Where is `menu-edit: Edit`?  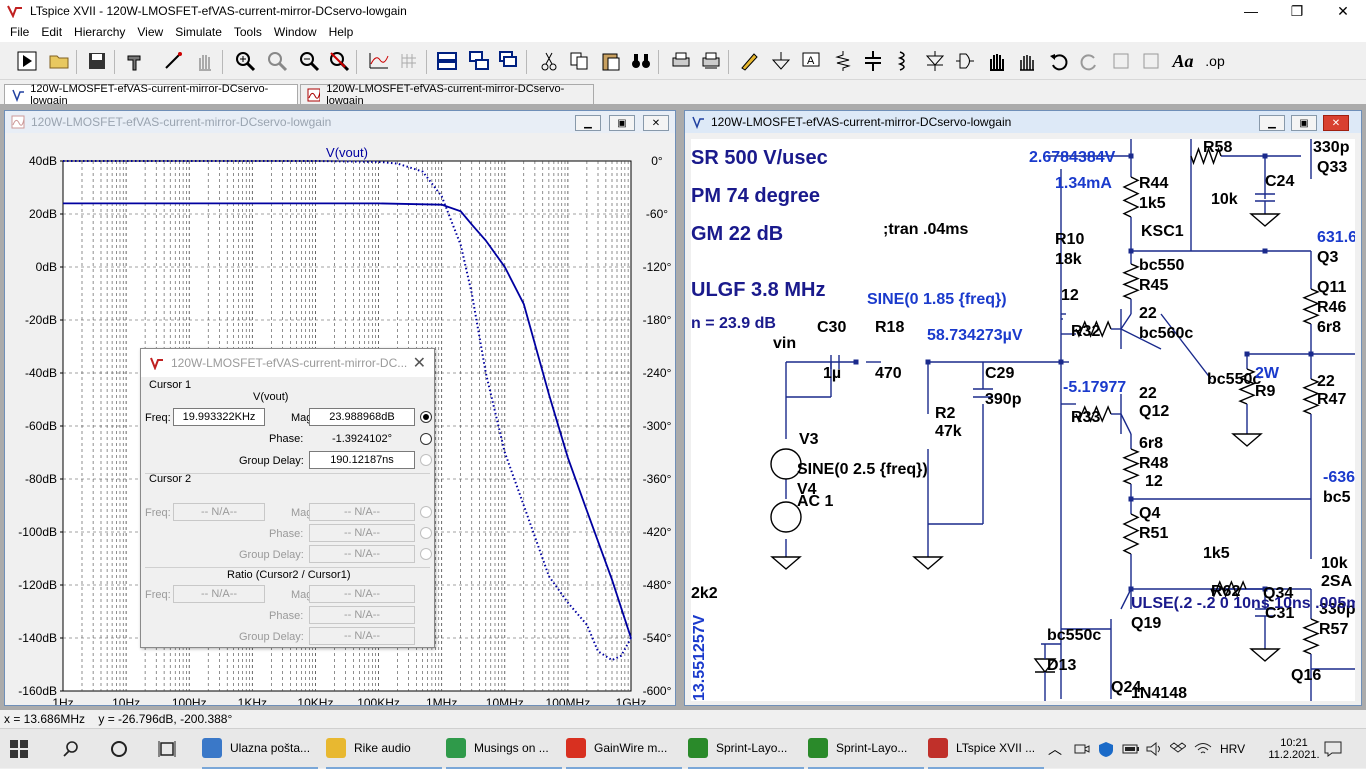
menu-edit: Edit is located at coordinates (51, 32).